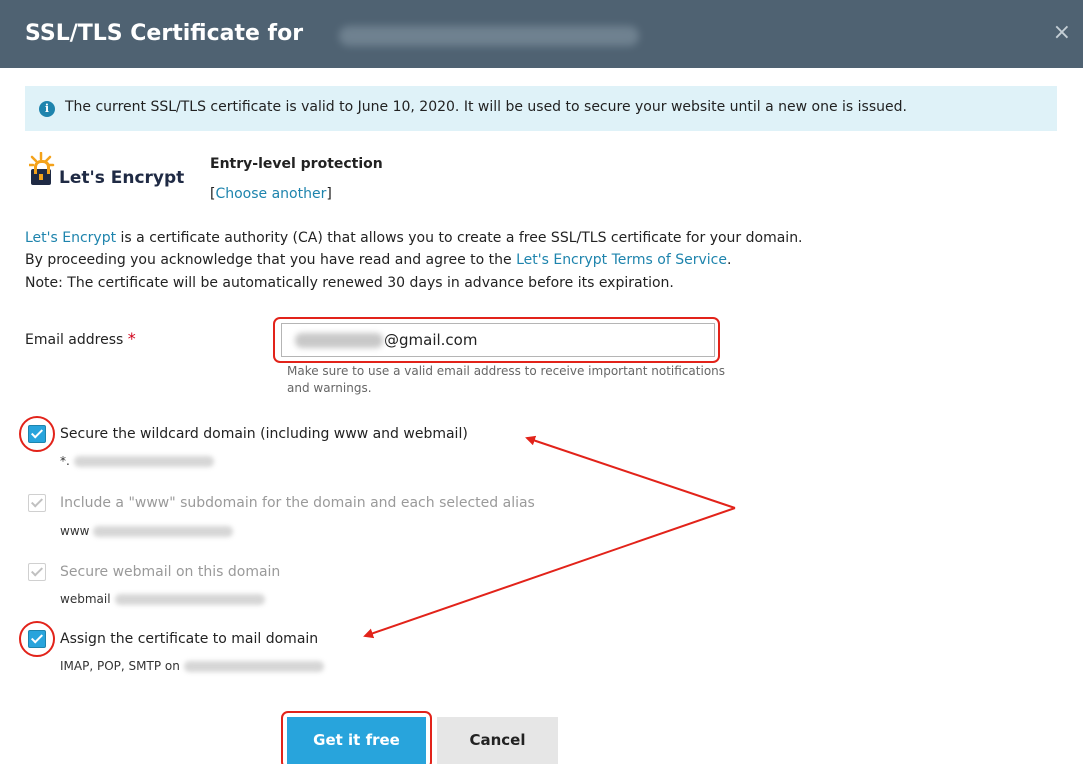  What do you see at coordinates (497, 740) in the screenshot?
I see `cancel-button: Cancel` at bounding box center [497, 740].